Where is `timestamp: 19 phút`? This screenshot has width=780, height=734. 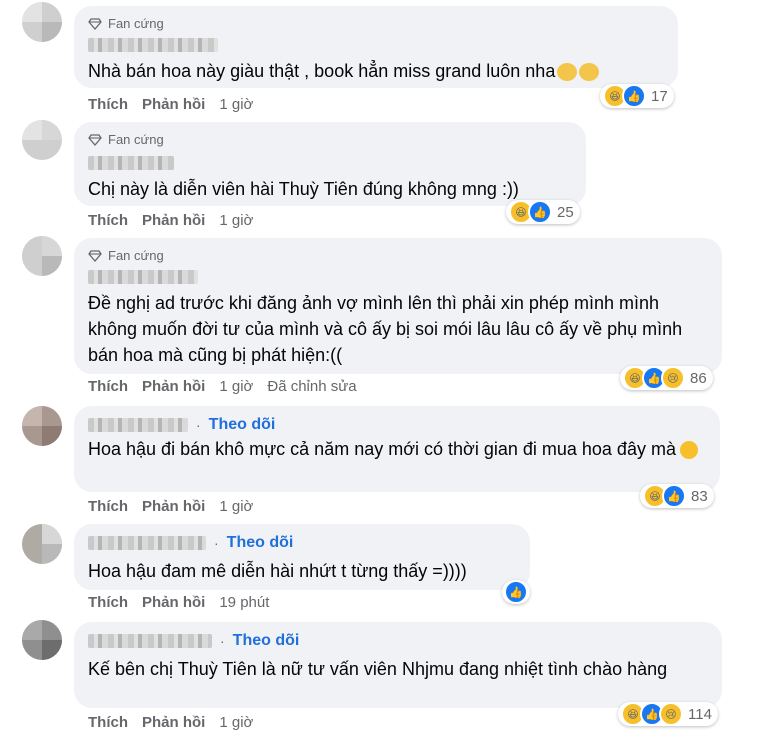
timestamp: 19 phút is located at coordinates (244, 602).